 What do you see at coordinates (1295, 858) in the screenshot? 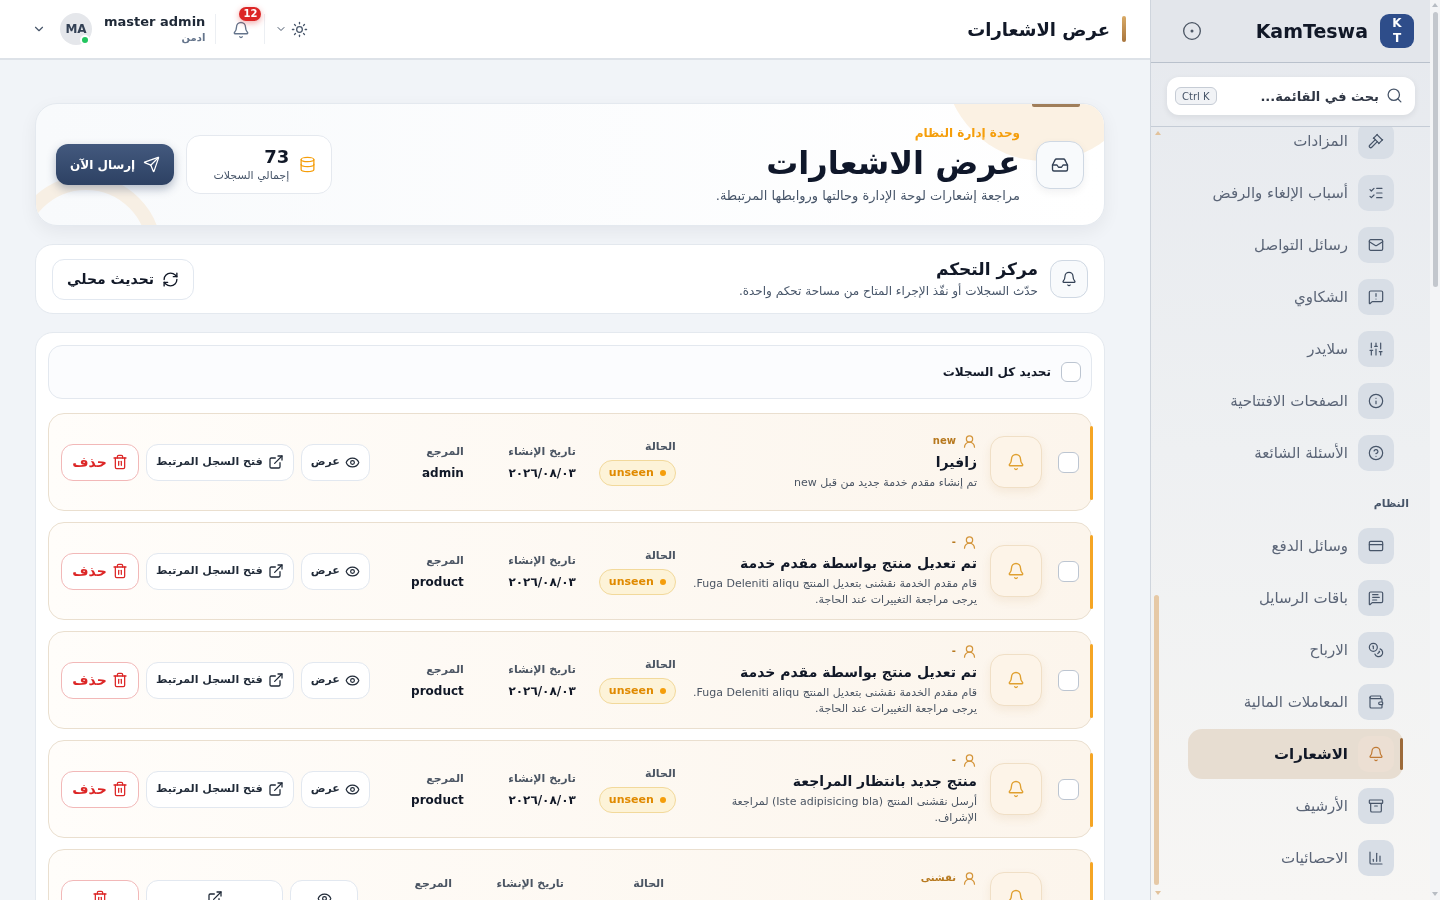
I see `sidebar-item: الاحصائيات` at bounding box center [1295, 858].